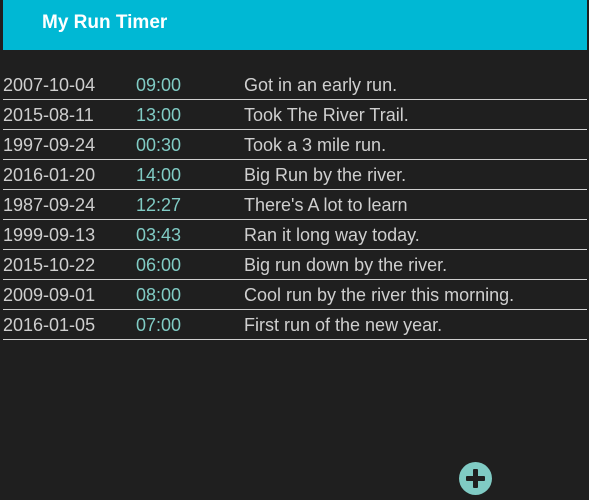 The width and height of the screenshot is (589, 500). Describe the element at coordinates (49, 145) in the screenshot. I see `run-date: 1997-09-24` at that location.